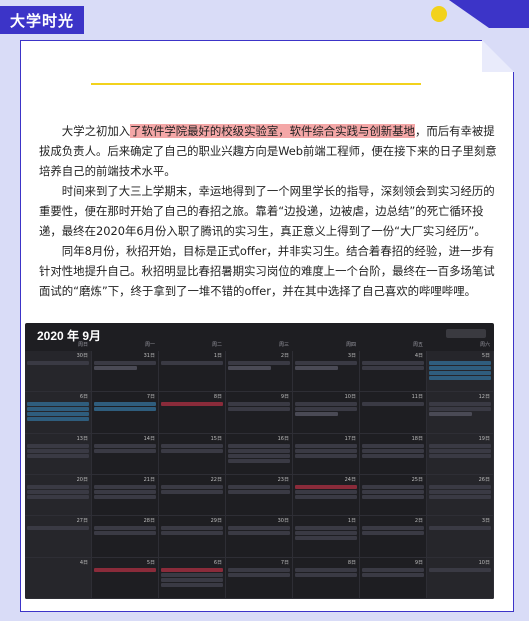 The width and height of the screenshot is (529, 621). I want to click on calendar-day: 7日, so click(125, 413).